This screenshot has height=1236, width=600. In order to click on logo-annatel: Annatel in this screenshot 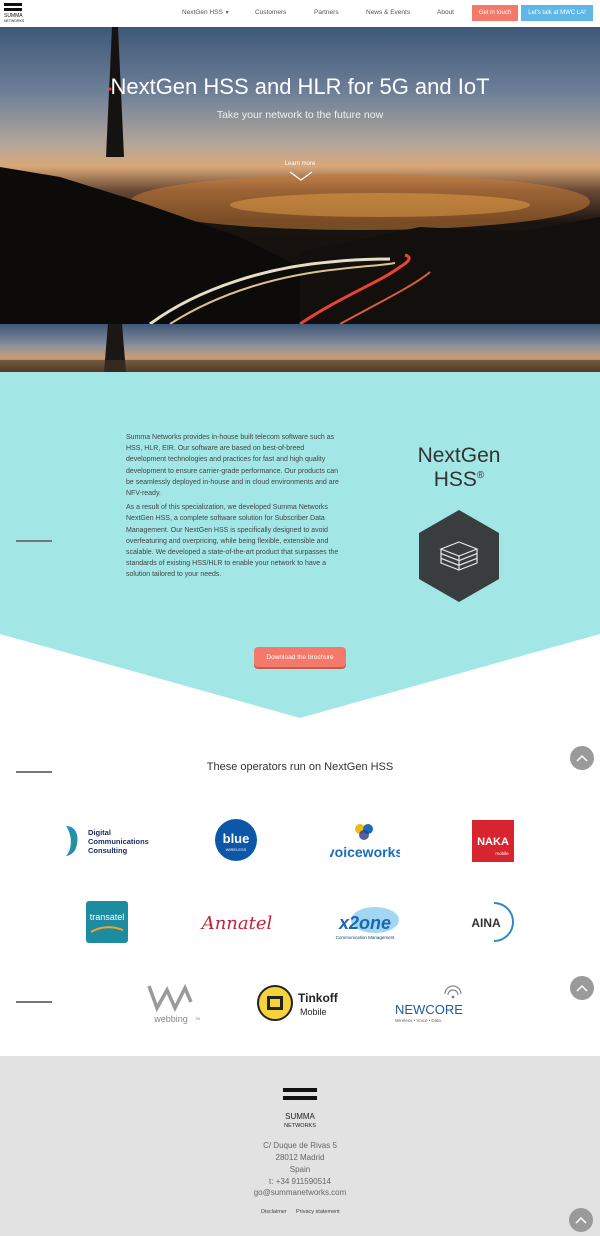, I will do `click(237, 922)`.